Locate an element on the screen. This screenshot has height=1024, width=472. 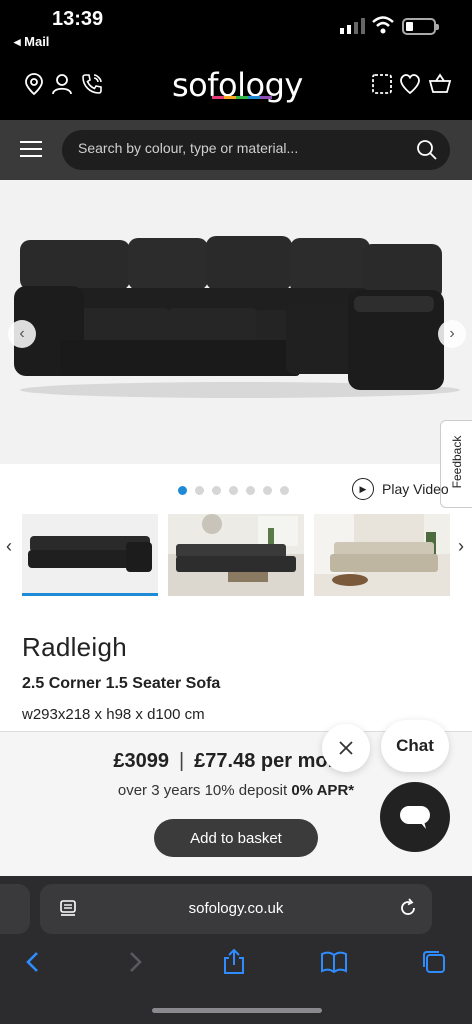
search-box is located at coordinates (256, 150).